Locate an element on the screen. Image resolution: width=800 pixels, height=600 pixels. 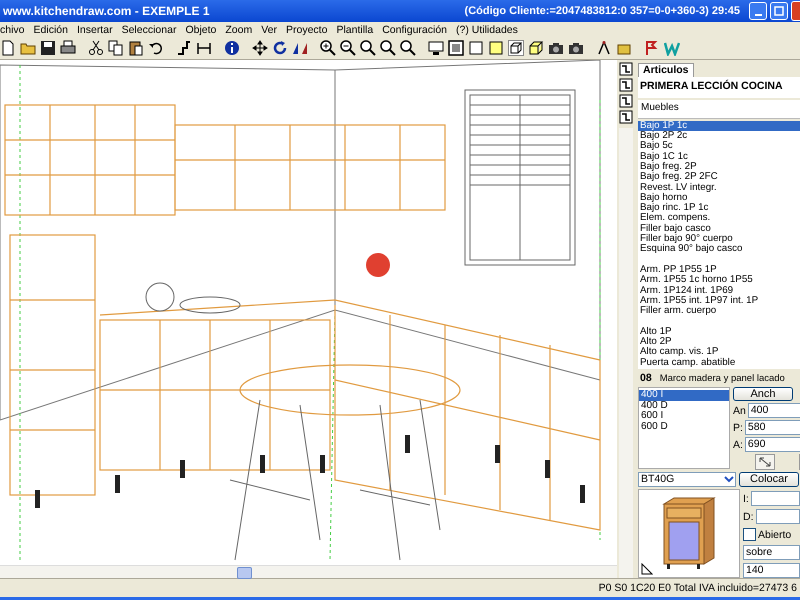
monitor-icon is located at coordinates (436, 48).